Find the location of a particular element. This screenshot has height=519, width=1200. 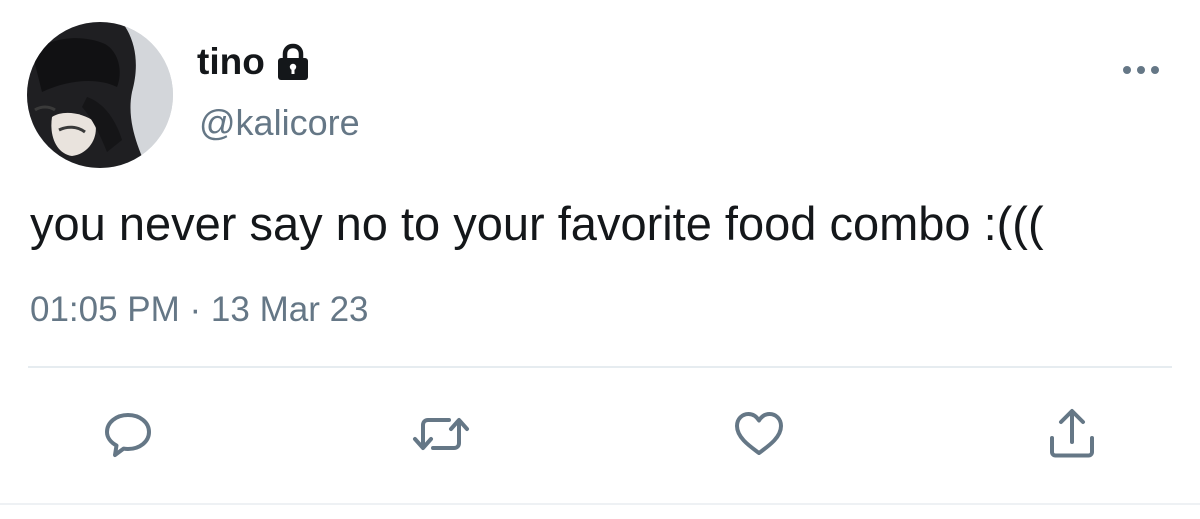

reply-button is located at coordinates (128, 434).